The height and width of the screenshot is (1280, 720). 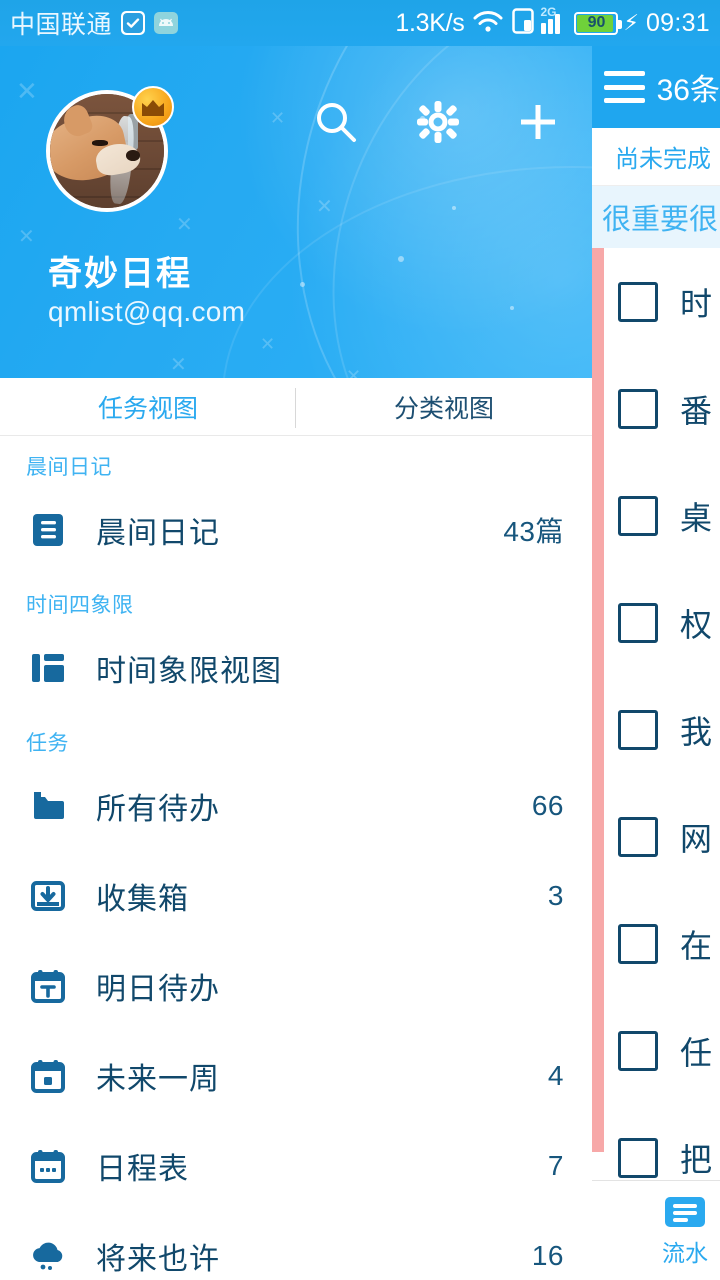 I want to click on wifi-icon, so click(x=488, y=23).